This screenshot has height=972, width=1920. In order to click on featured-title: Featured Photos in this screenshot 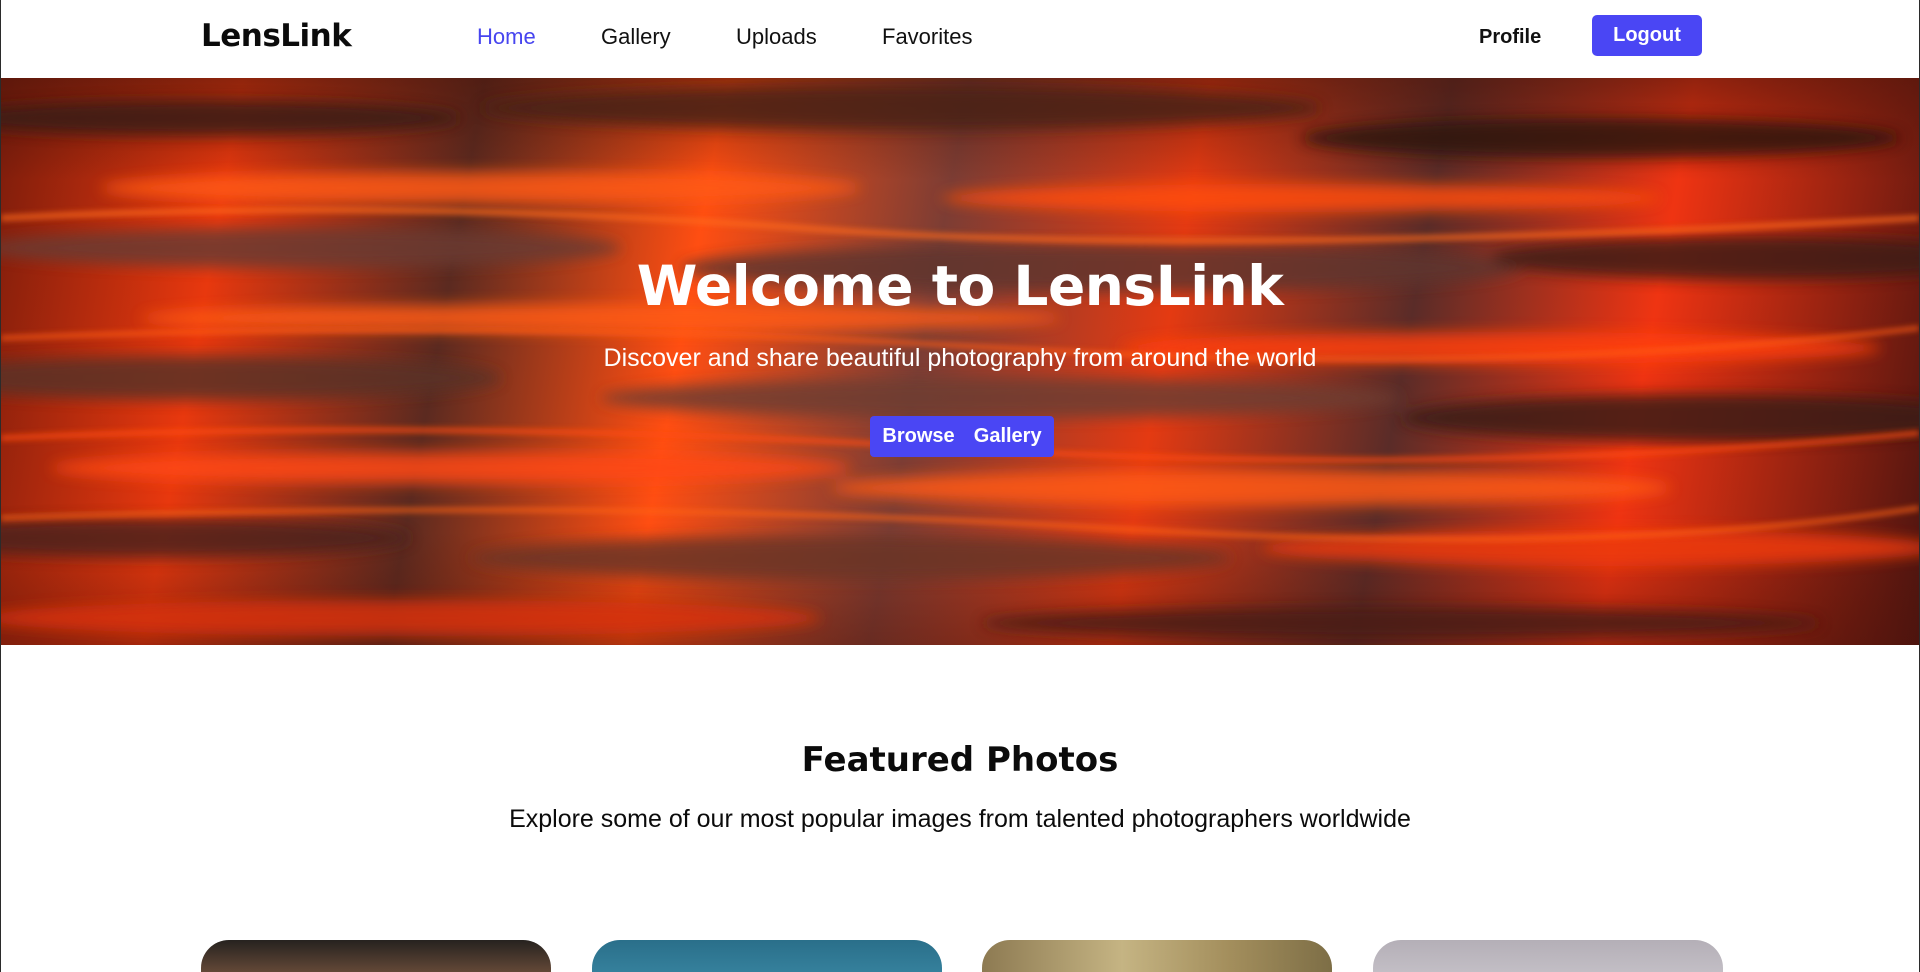, I will do `click(960, 760)`.